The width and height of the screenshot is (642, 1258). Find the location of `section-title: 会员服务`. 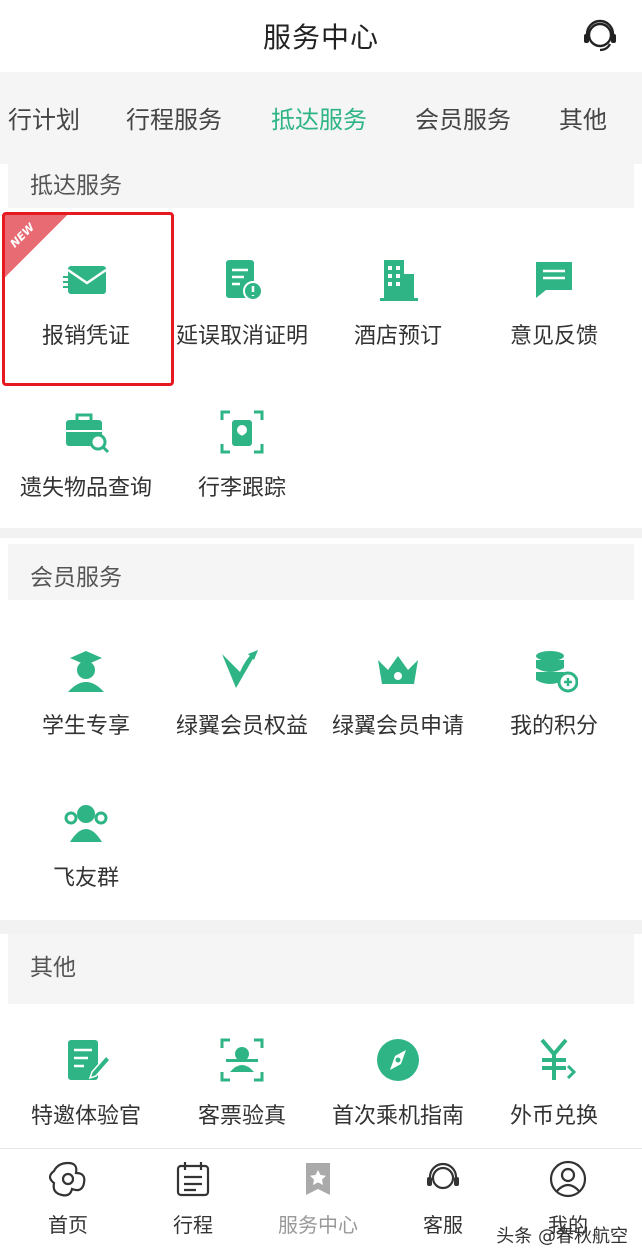

section-title: 会员服务 is located at coordinates (76, 578).